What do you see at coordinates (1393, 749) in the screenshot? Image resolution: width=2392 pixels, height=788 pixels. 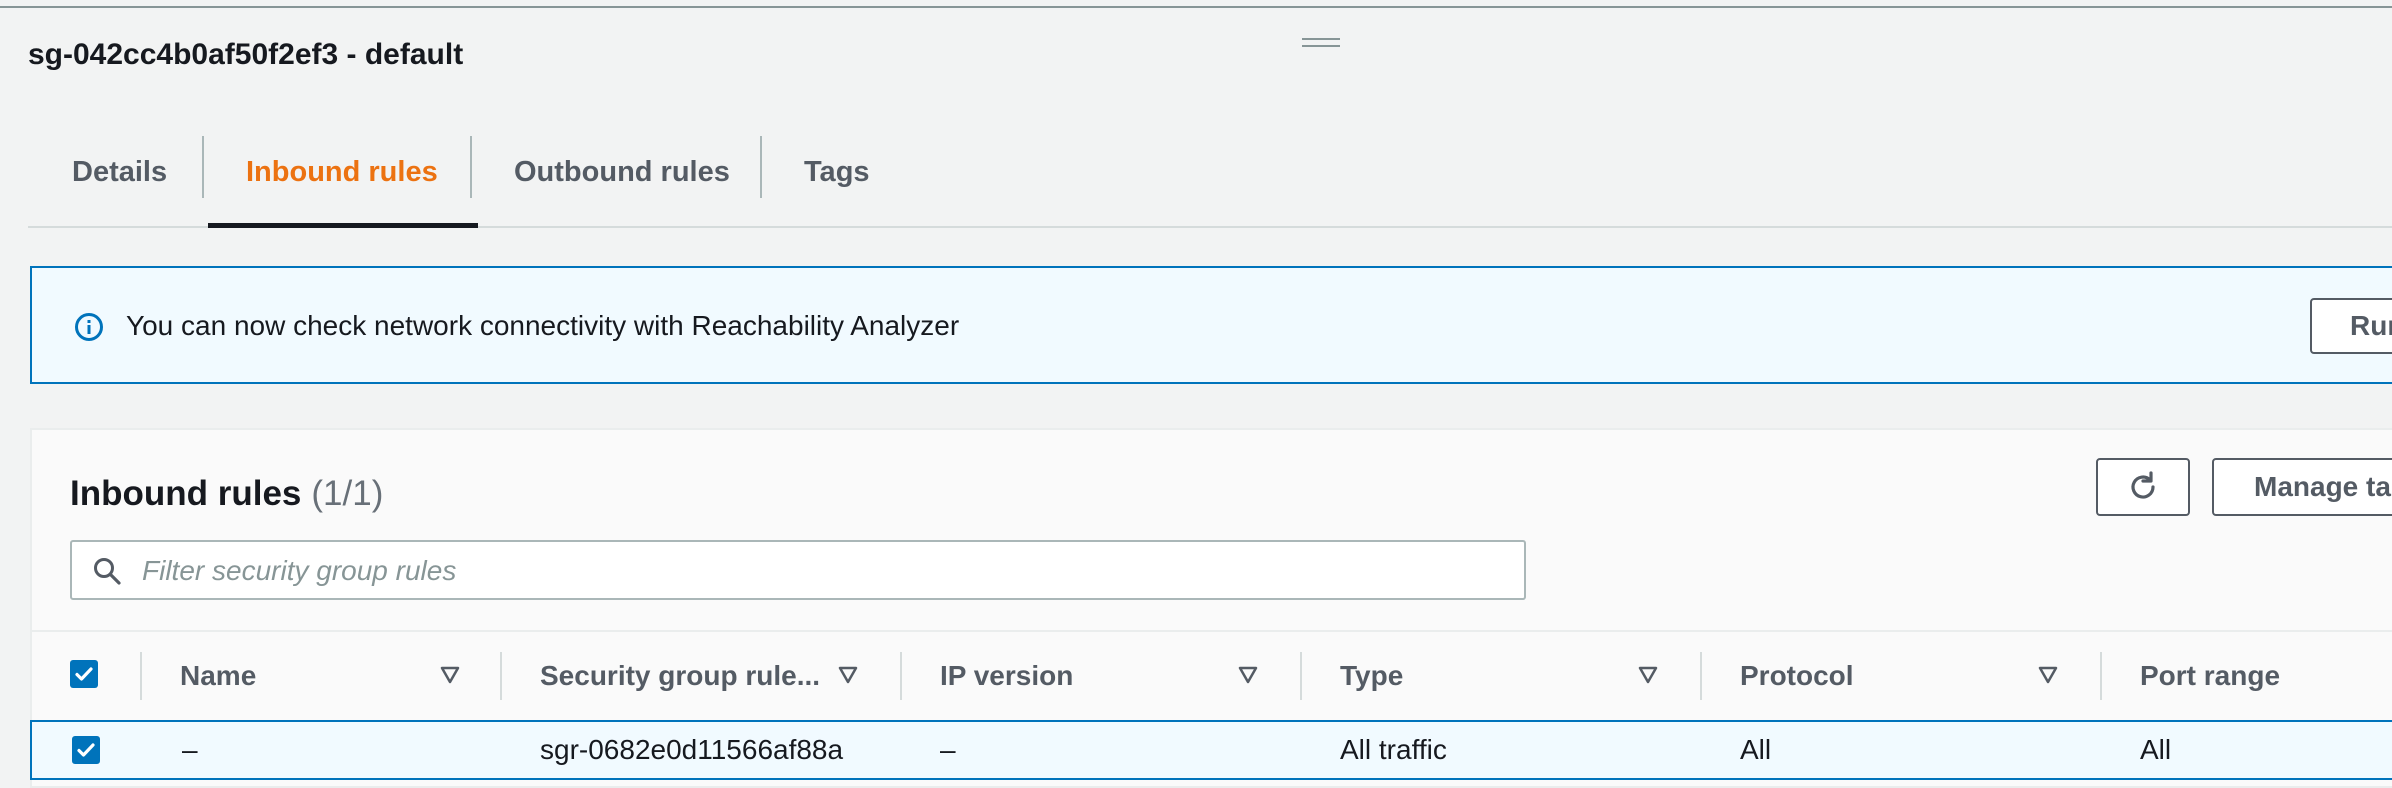 I see `cell-type: All traffic` at bounding box center [1393, 749].